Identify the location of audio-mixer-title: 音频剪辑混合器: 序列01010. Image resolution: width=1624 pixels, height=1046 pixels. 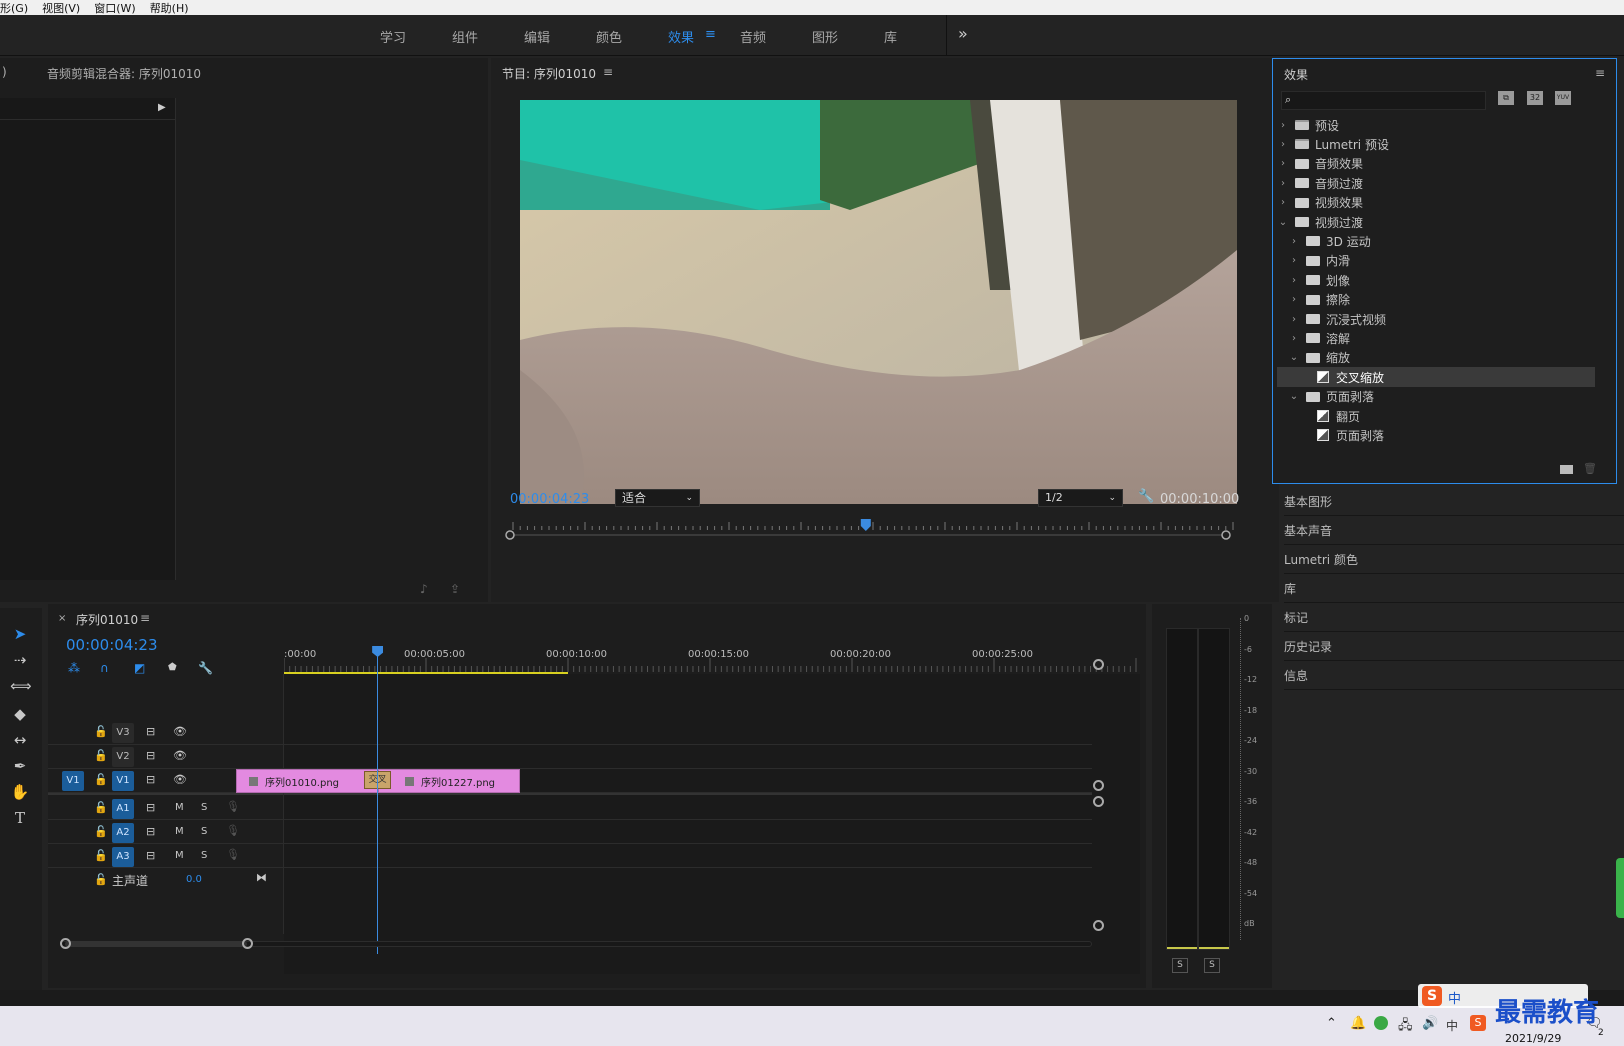
(124, 73).